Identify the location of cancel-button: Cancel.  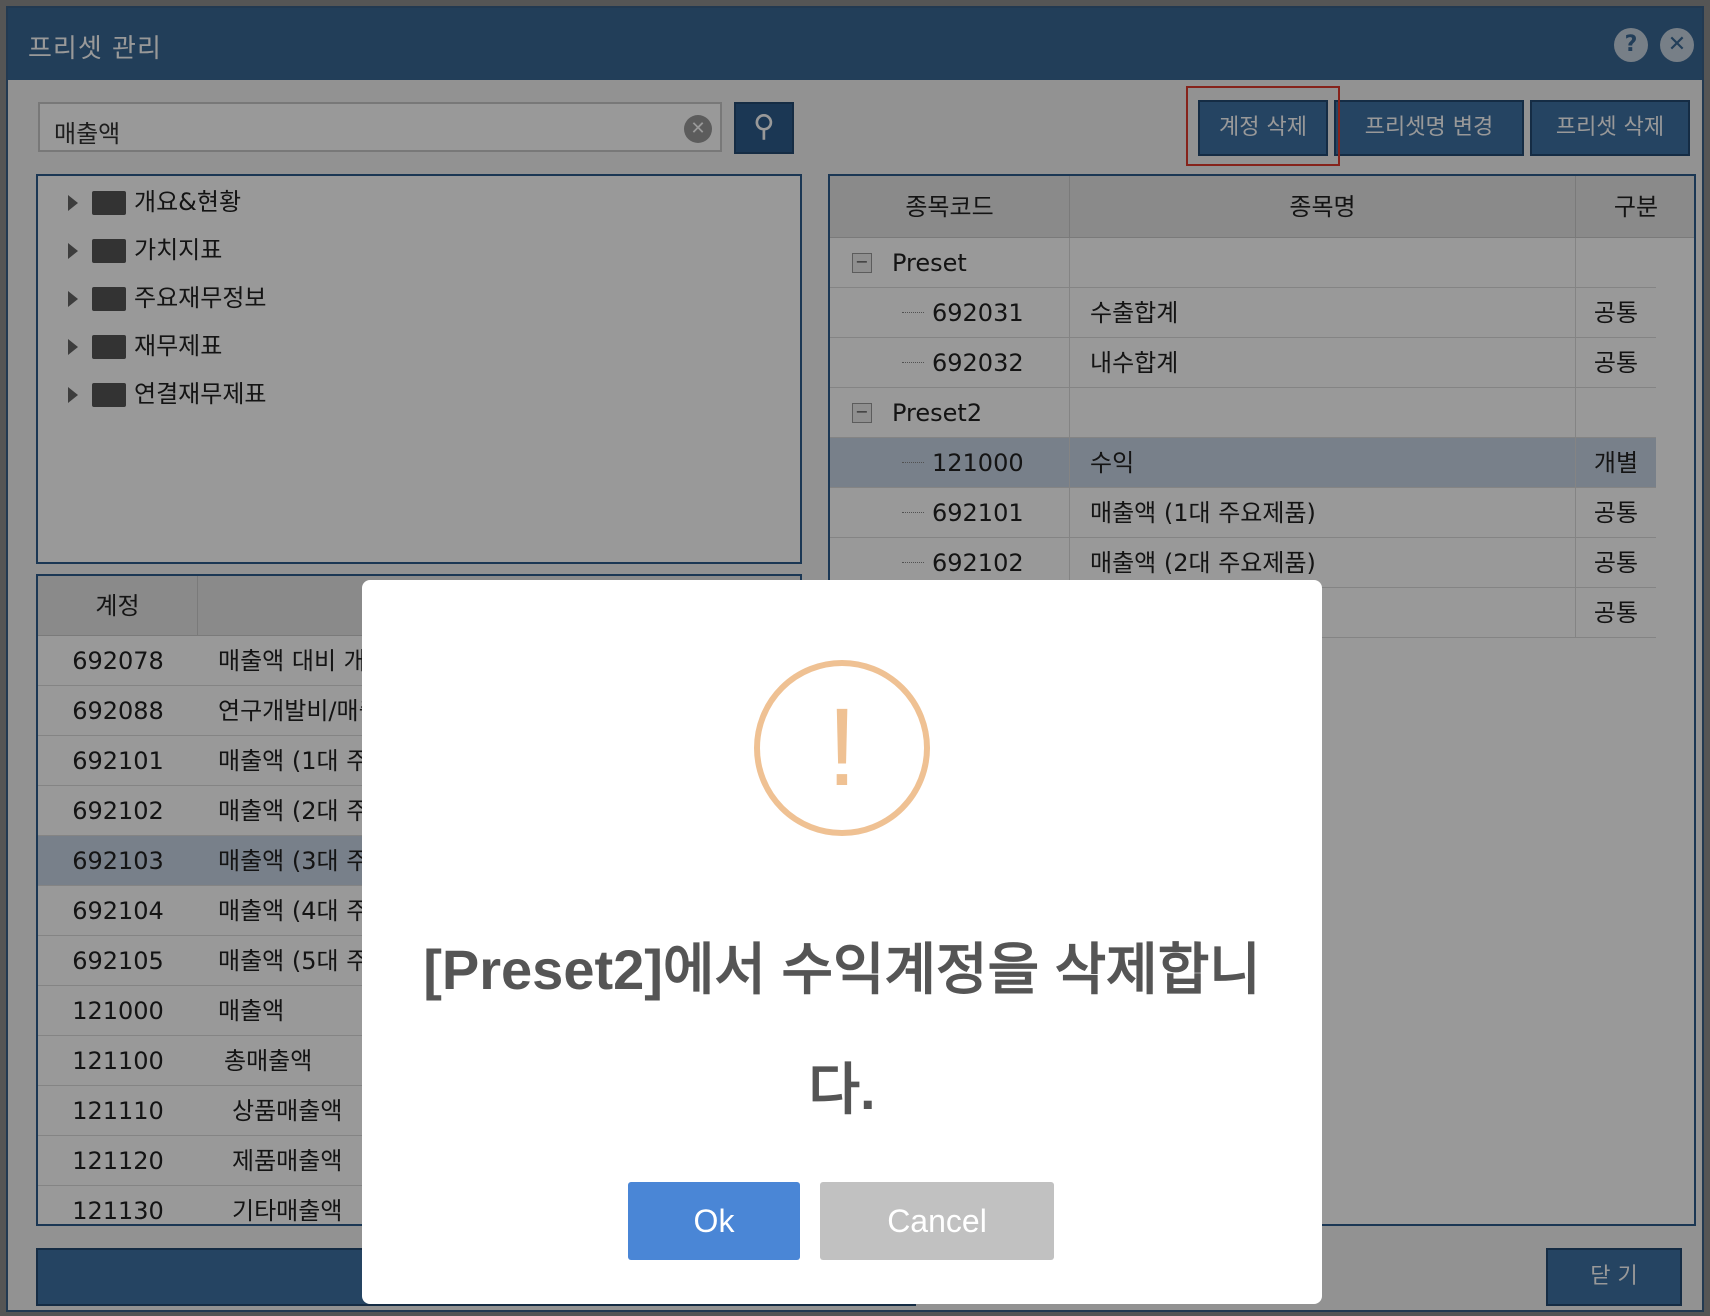
(937, 1221).